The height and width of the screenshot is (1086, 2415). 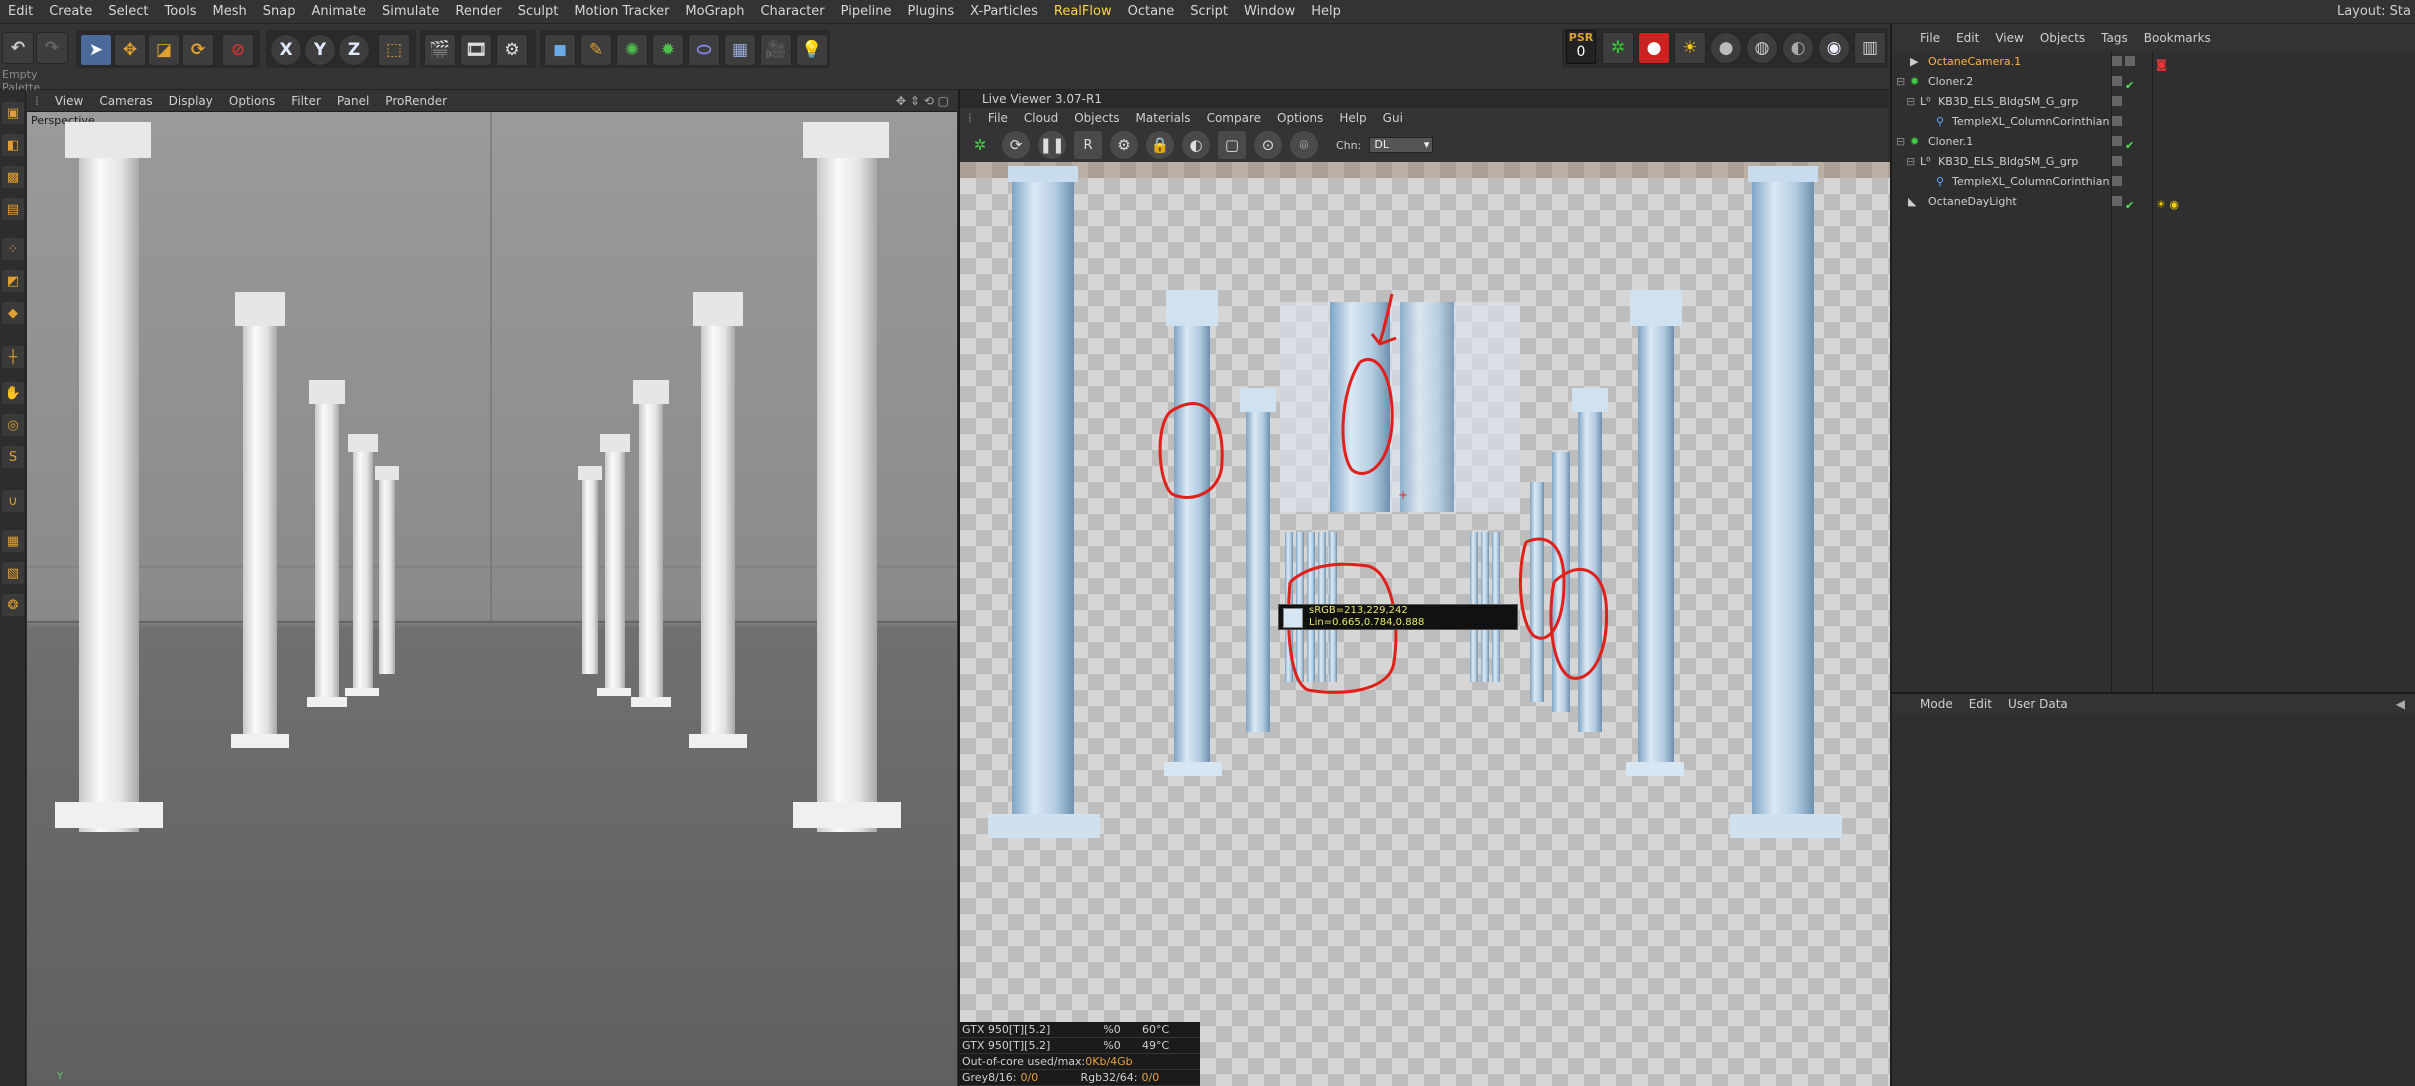 I want to click on layout-selector: Layout: Sta, so click(x=2374, y=11).